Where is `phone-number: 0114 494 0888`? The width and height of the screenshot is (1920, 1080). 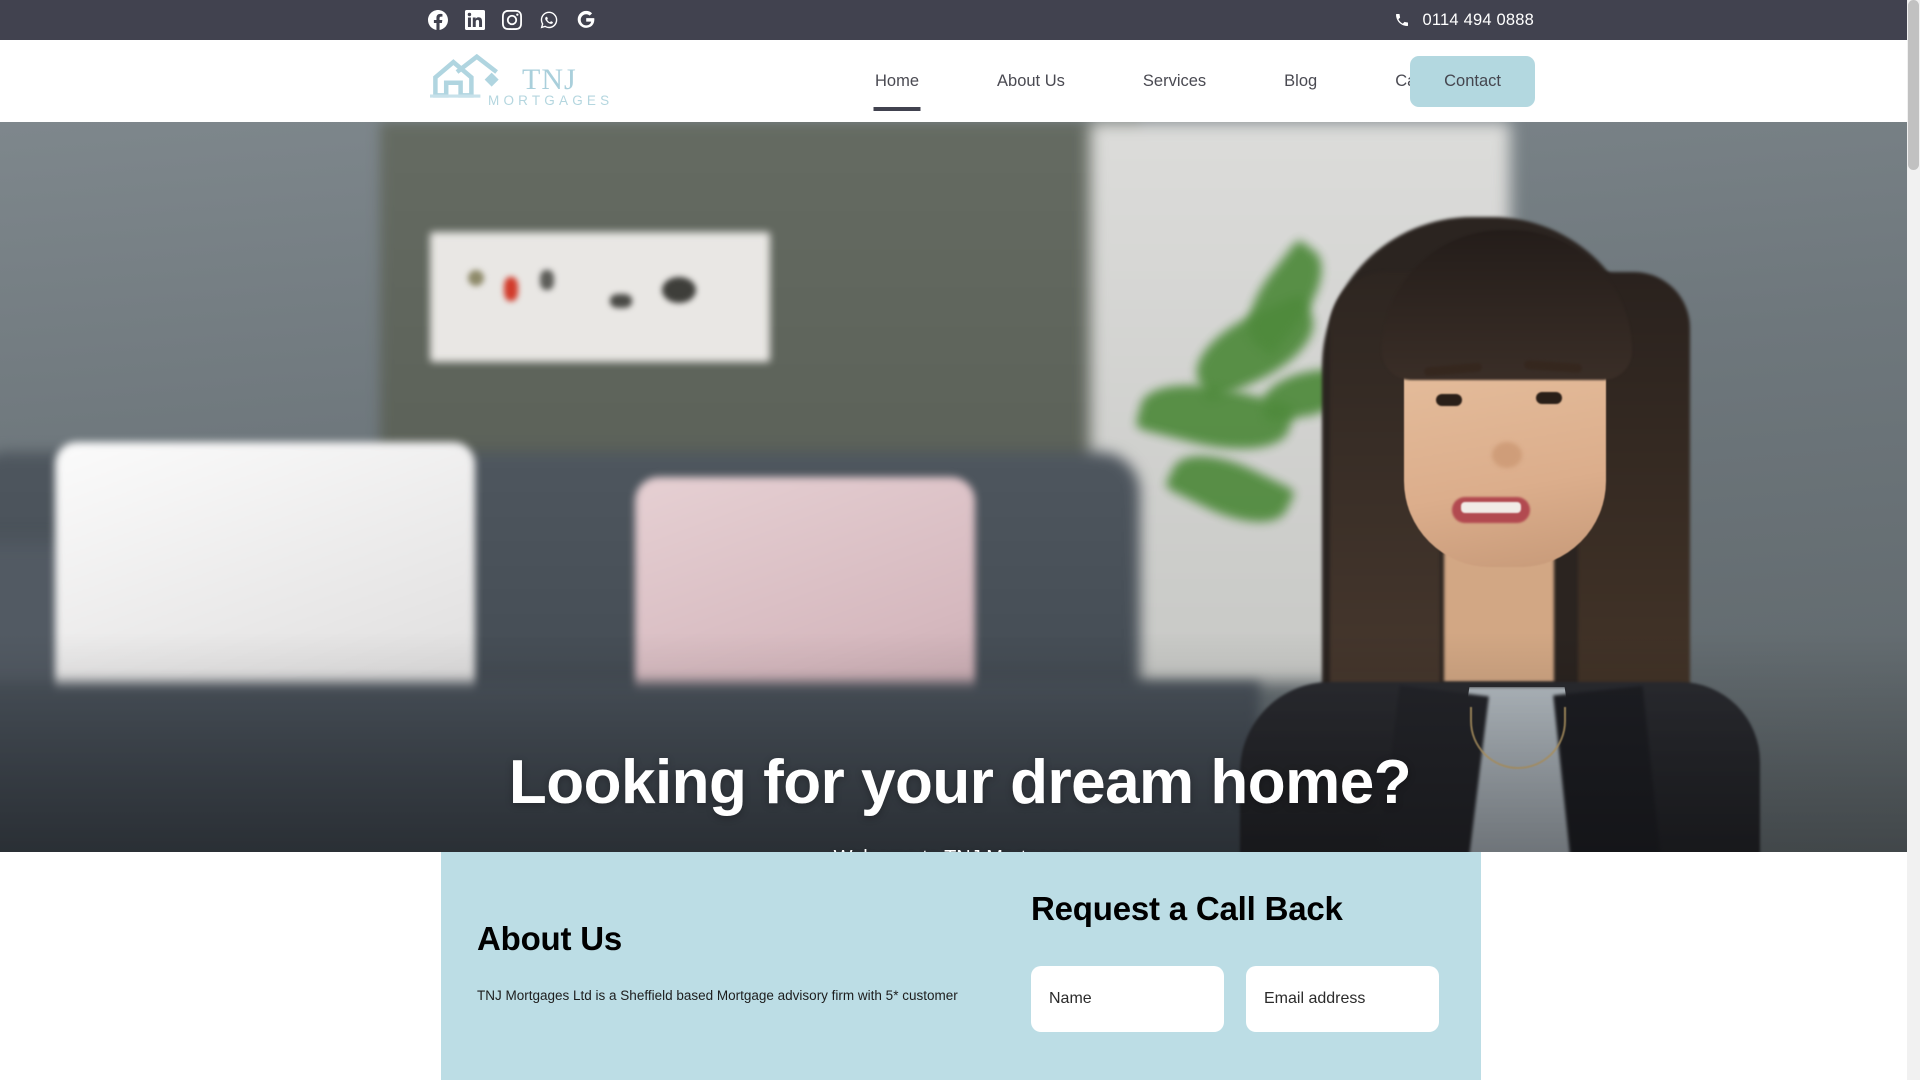 phone-number: 0114 494 0888 is located at coordinates (1478, 19).